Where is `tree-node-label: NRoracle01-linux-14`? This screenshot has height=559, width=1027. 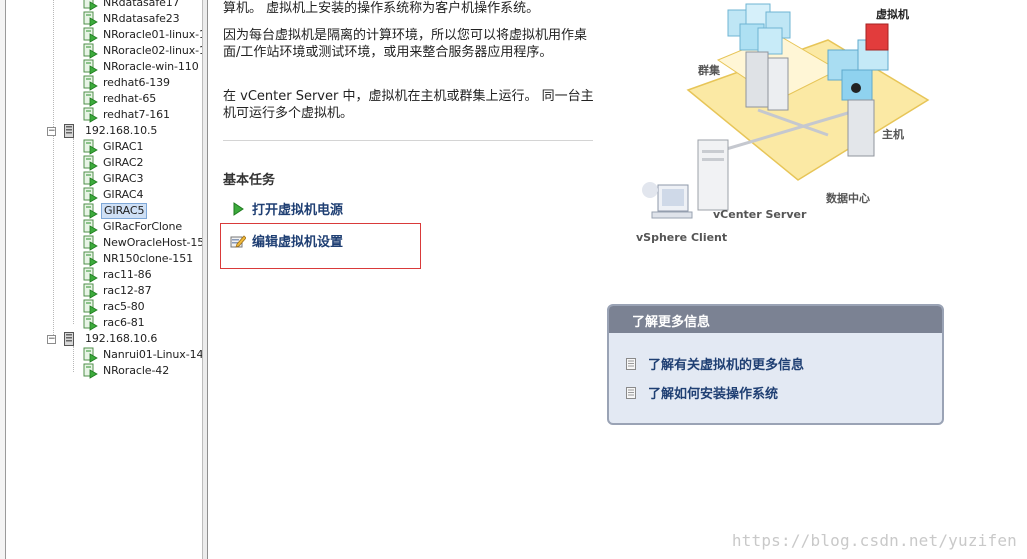
tree-node-label: NRoracle01-linux-14 is located at coordinates (152, 34).